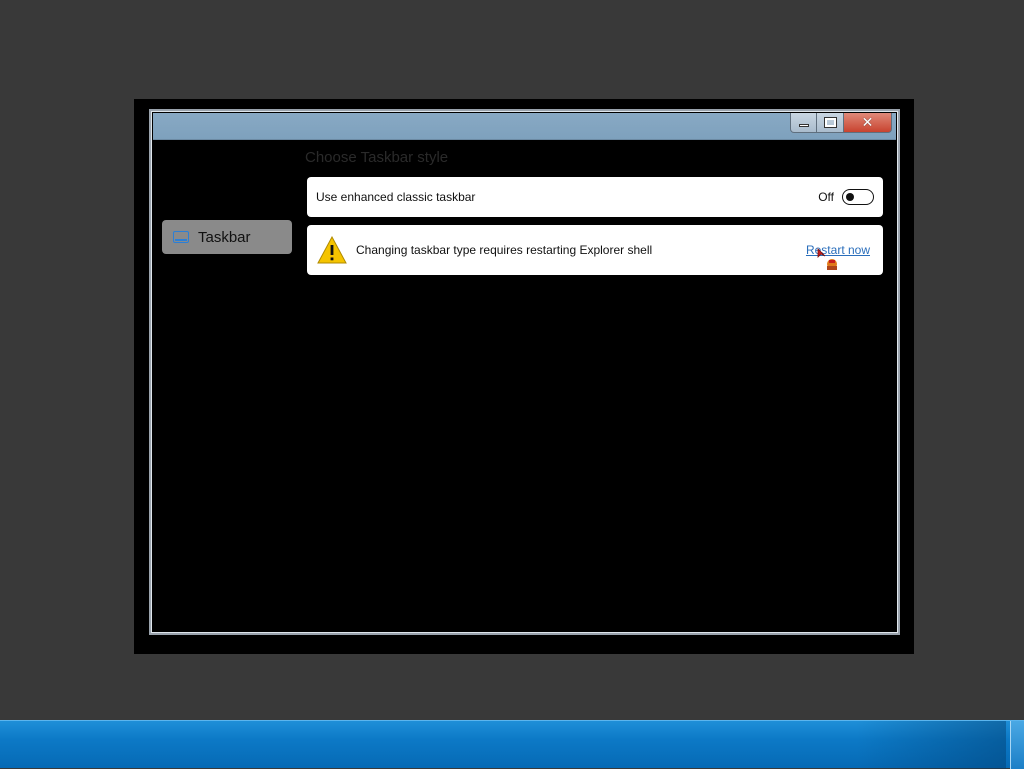 The height and width of the screenshot is (769, 1024). Describe the element at coordinates (524, 126) in the screenshot. I see `title-bar: ✕` at that location.